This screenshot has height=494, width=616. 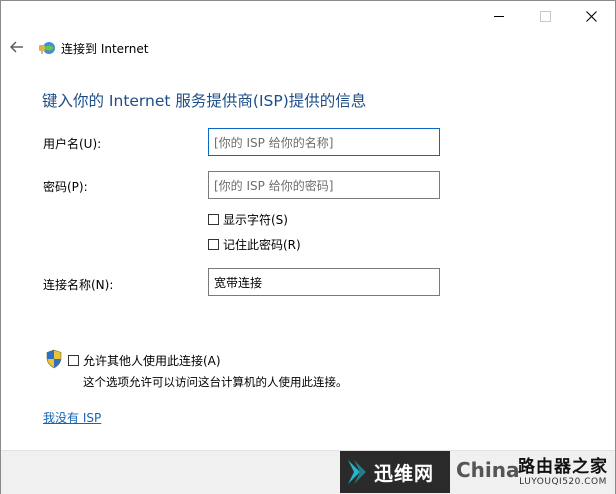 What do you see at coordinates (324, 282) in the screenshot?
I see `connection-name-input: 宽带连接` at bounding box center [324, 282].